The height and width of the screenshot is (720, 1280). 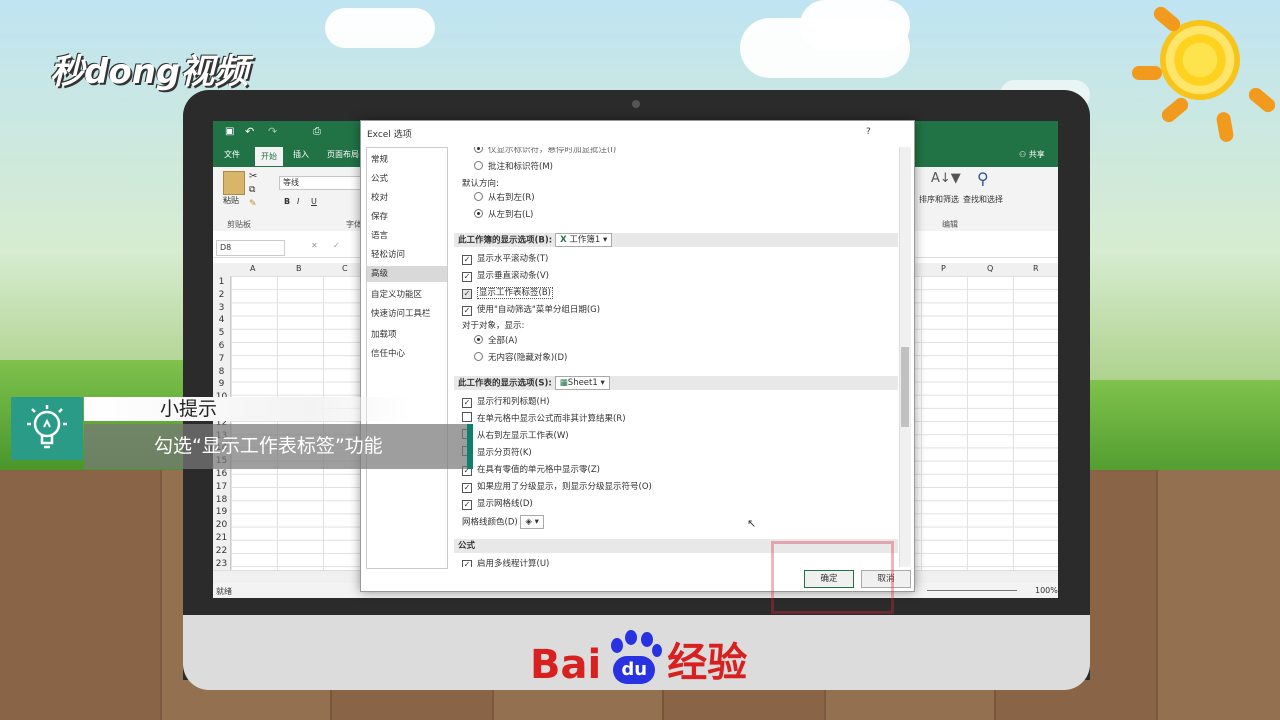 I want to click on column-header: Q, so click(x=990, y=268).